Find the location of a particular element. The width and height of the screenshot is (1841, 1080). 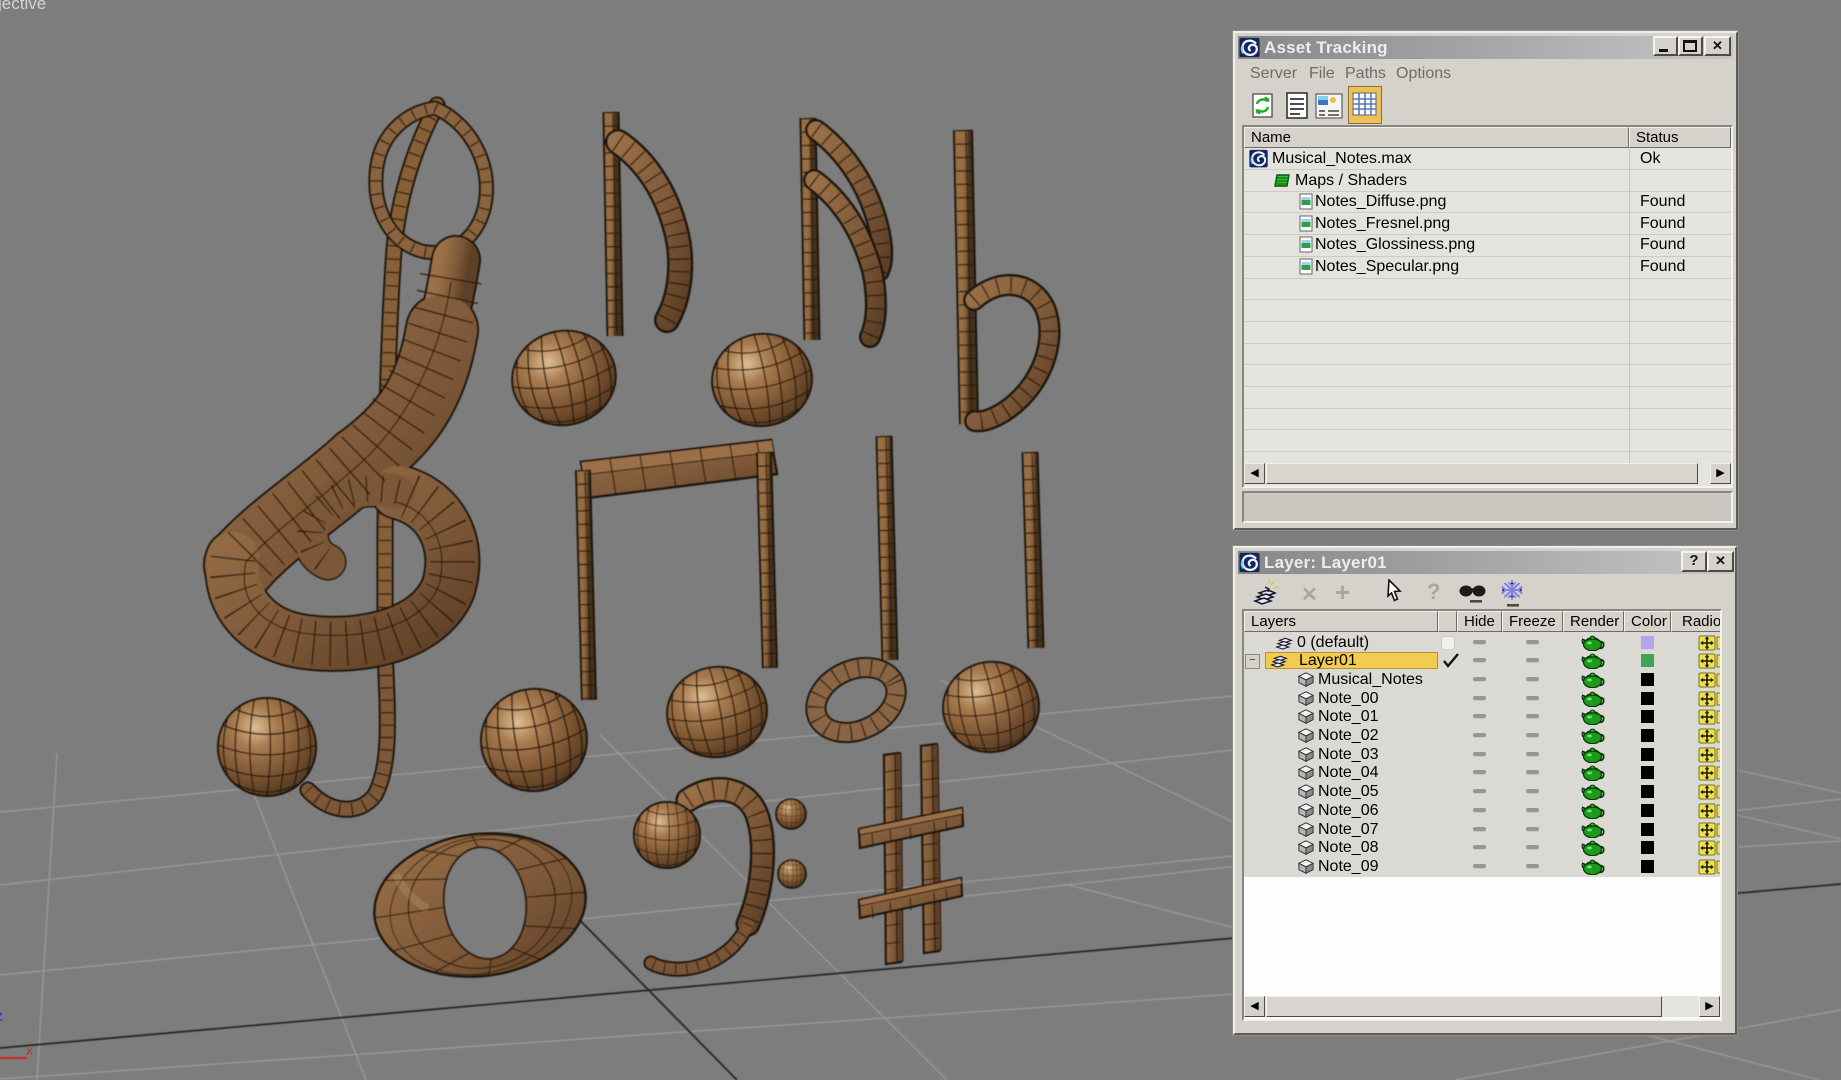

svg-text: x is located at coordinates (29, 1050).